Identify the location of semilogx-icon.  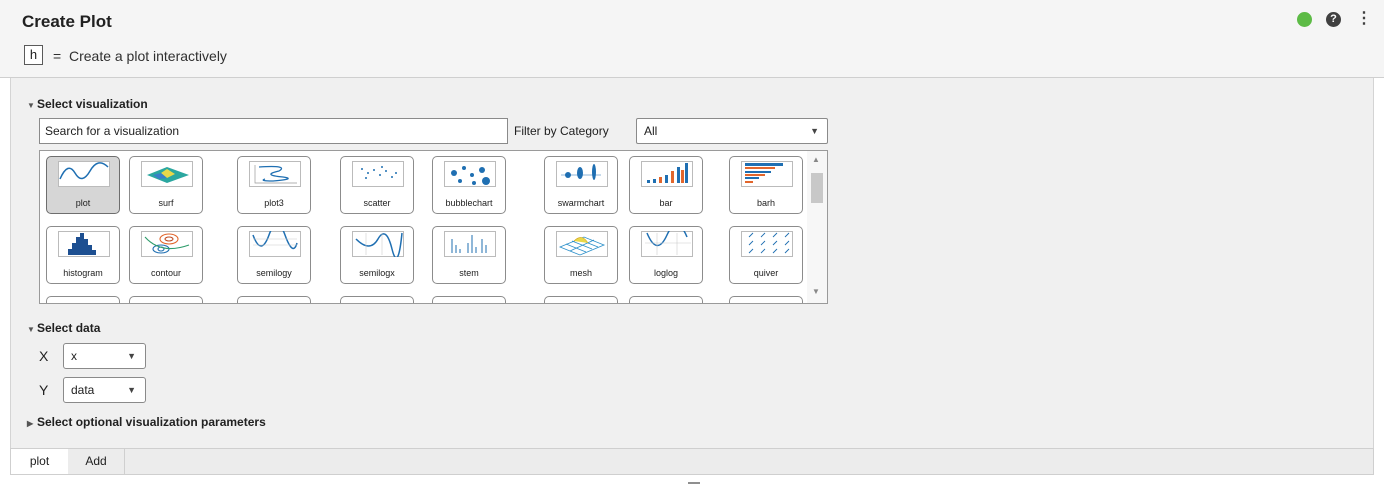
(378, 244).